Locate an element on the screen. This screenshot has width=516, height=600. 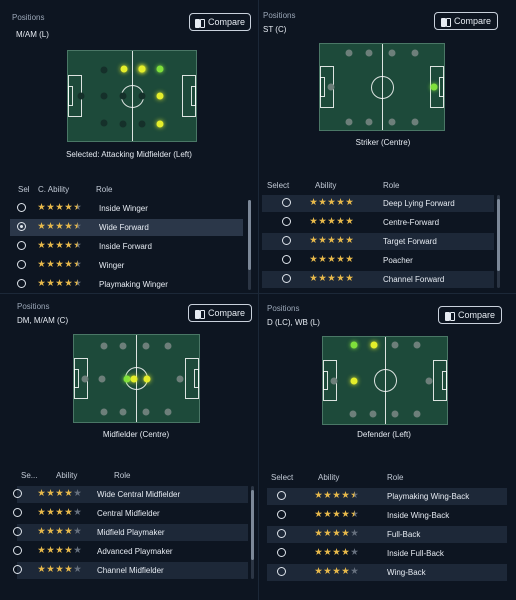
role-row: ★ ★ ★ ★ ★ Deep Lying Forward is located at coordinates (378, 203).